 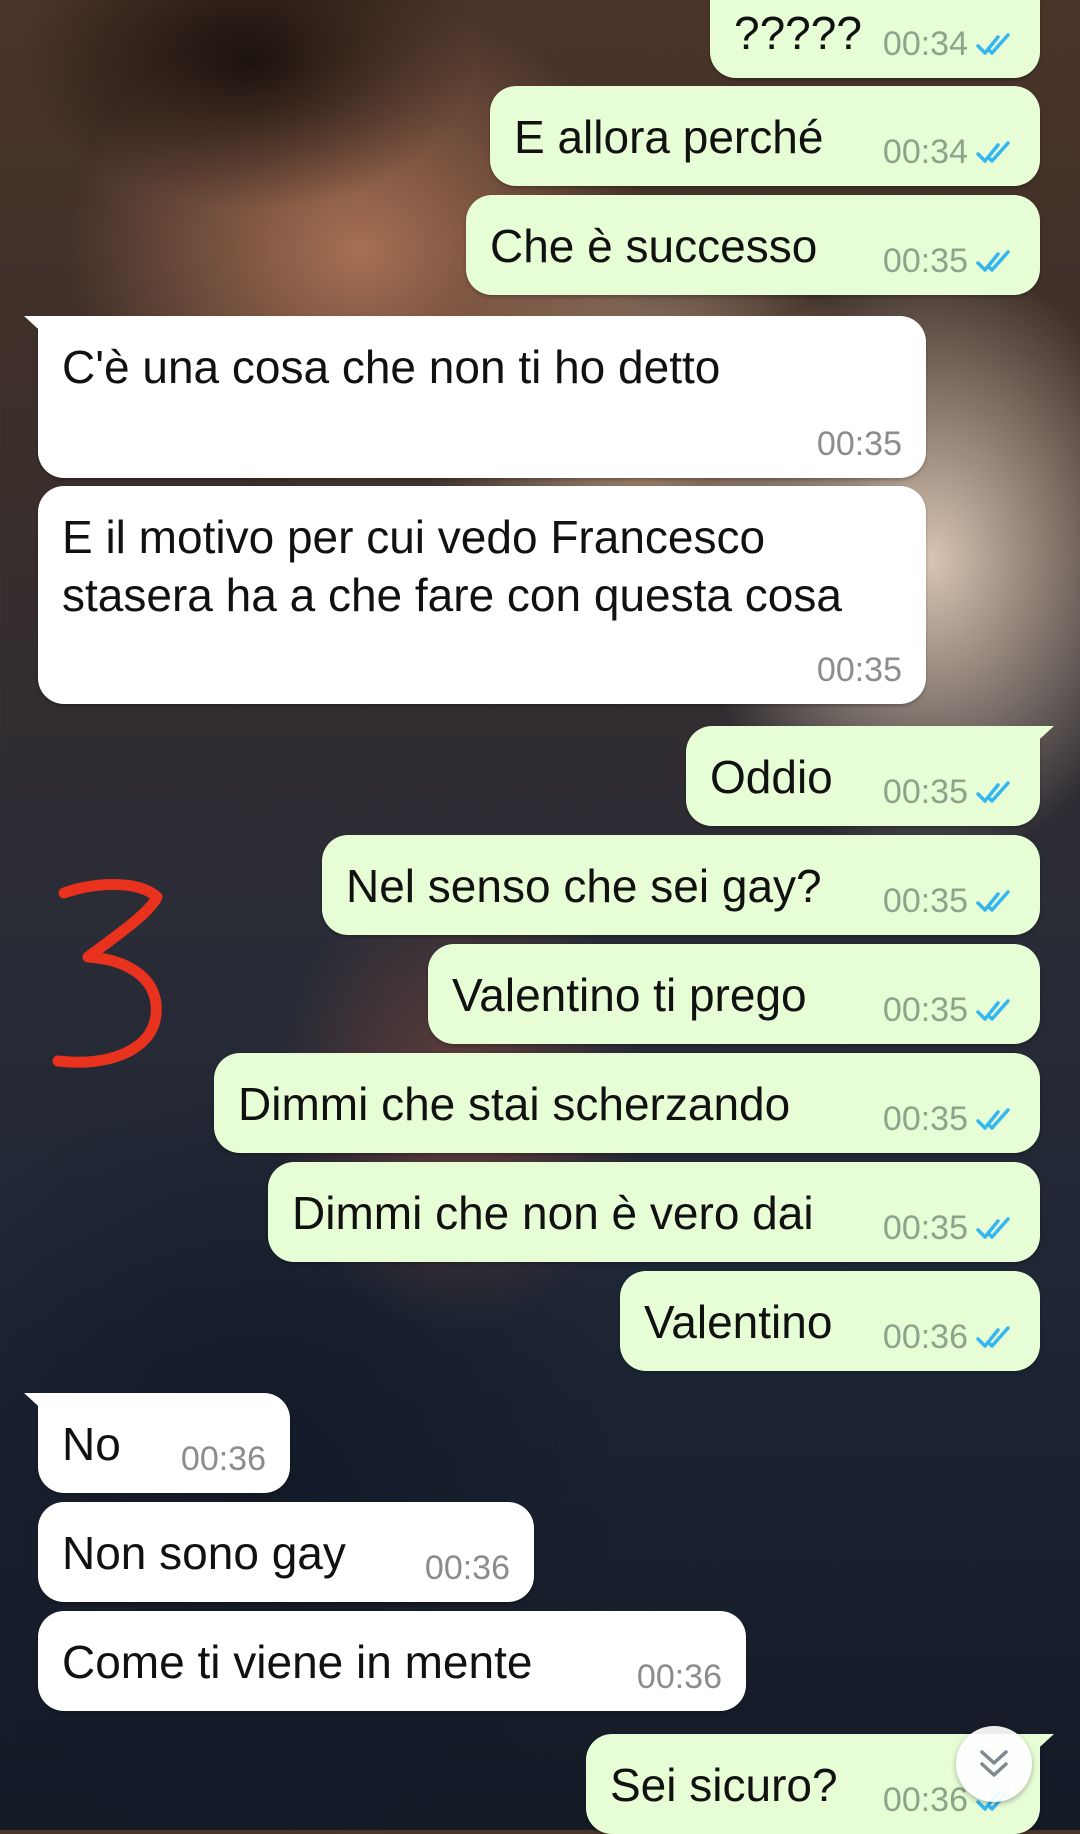 I want to click on outgoing-message: Dimmi che non è vero dai 00:35, so click(x=654, y=1212).